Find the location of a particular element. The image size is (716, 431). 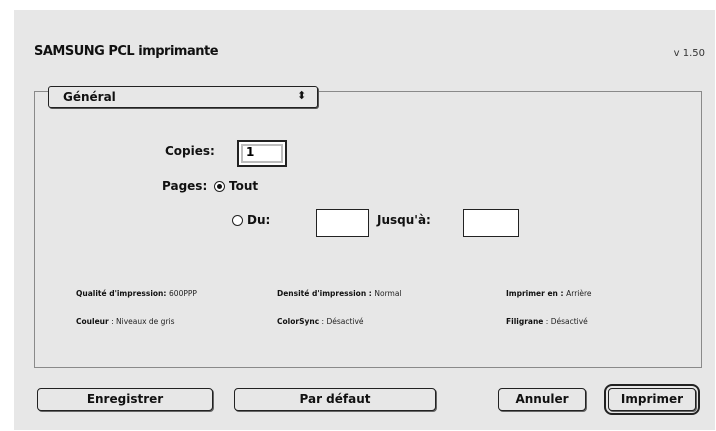

from-page-input is located at coordinates (342, 223).